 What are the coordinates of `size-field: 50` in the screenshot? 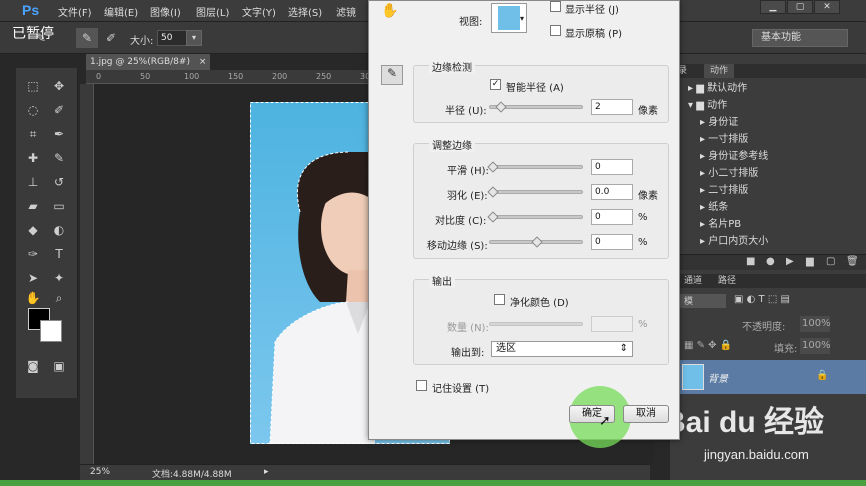 It's located at (172, 38).